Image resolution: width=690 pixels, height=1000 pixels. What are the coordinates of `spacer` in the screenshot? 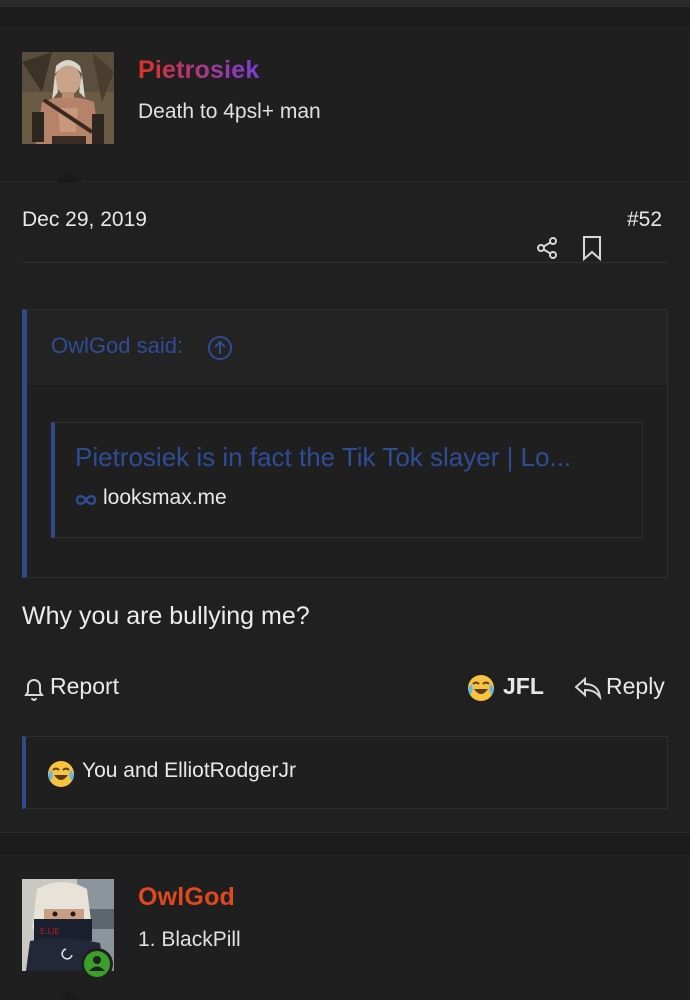 It's located at (345, 17).